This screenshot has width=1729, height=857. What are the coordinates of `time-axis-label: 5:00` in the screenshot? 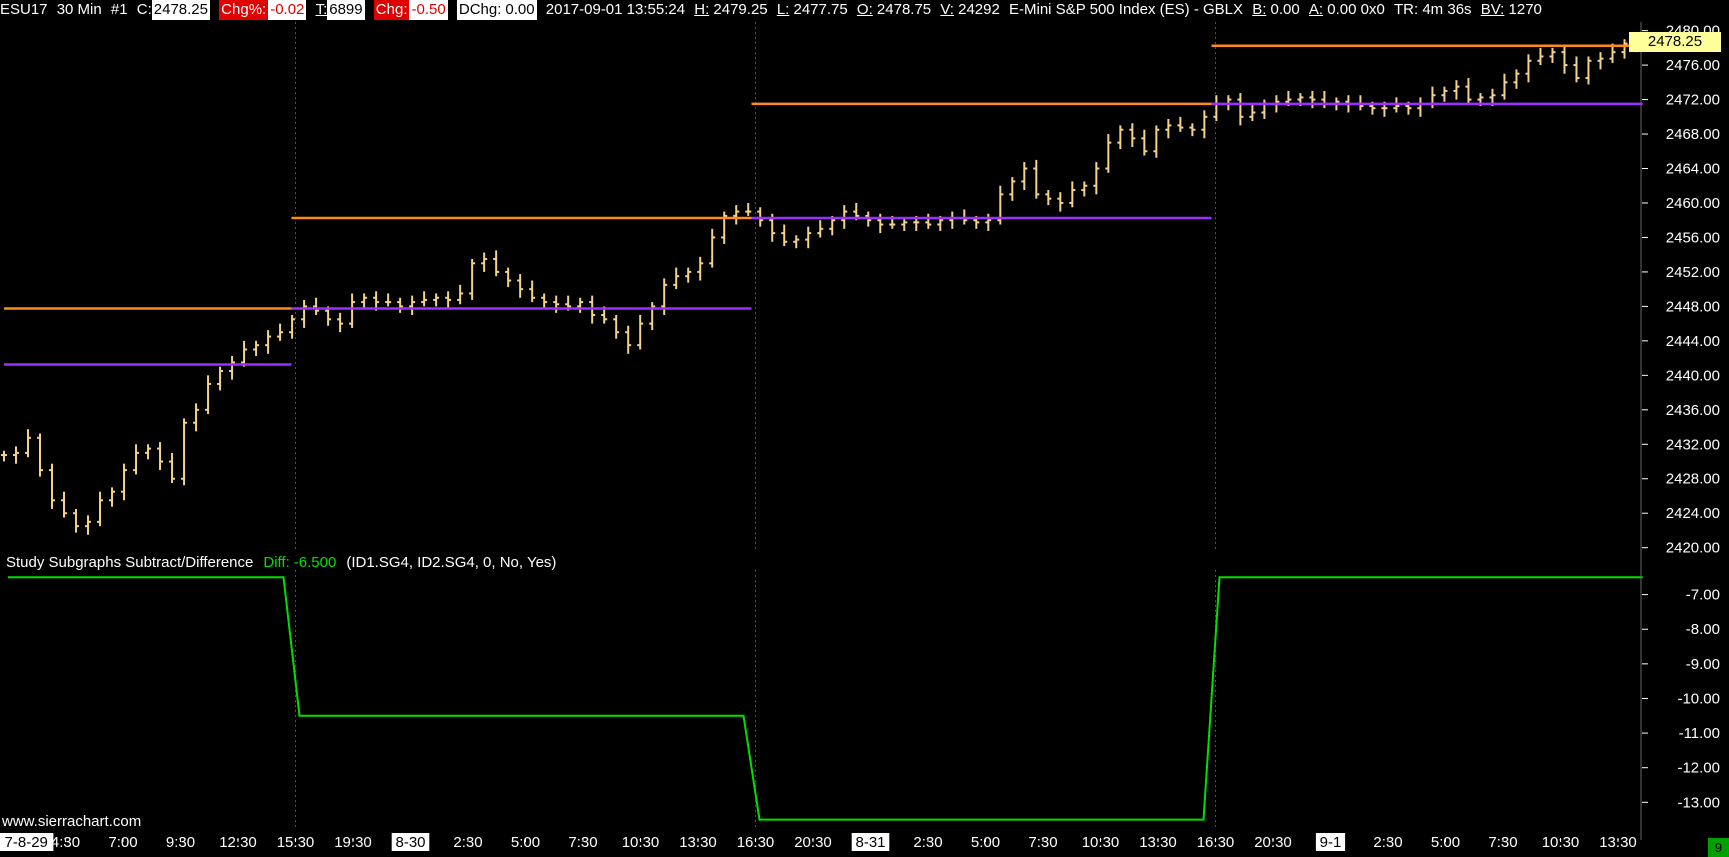 It's located at (525, 842).